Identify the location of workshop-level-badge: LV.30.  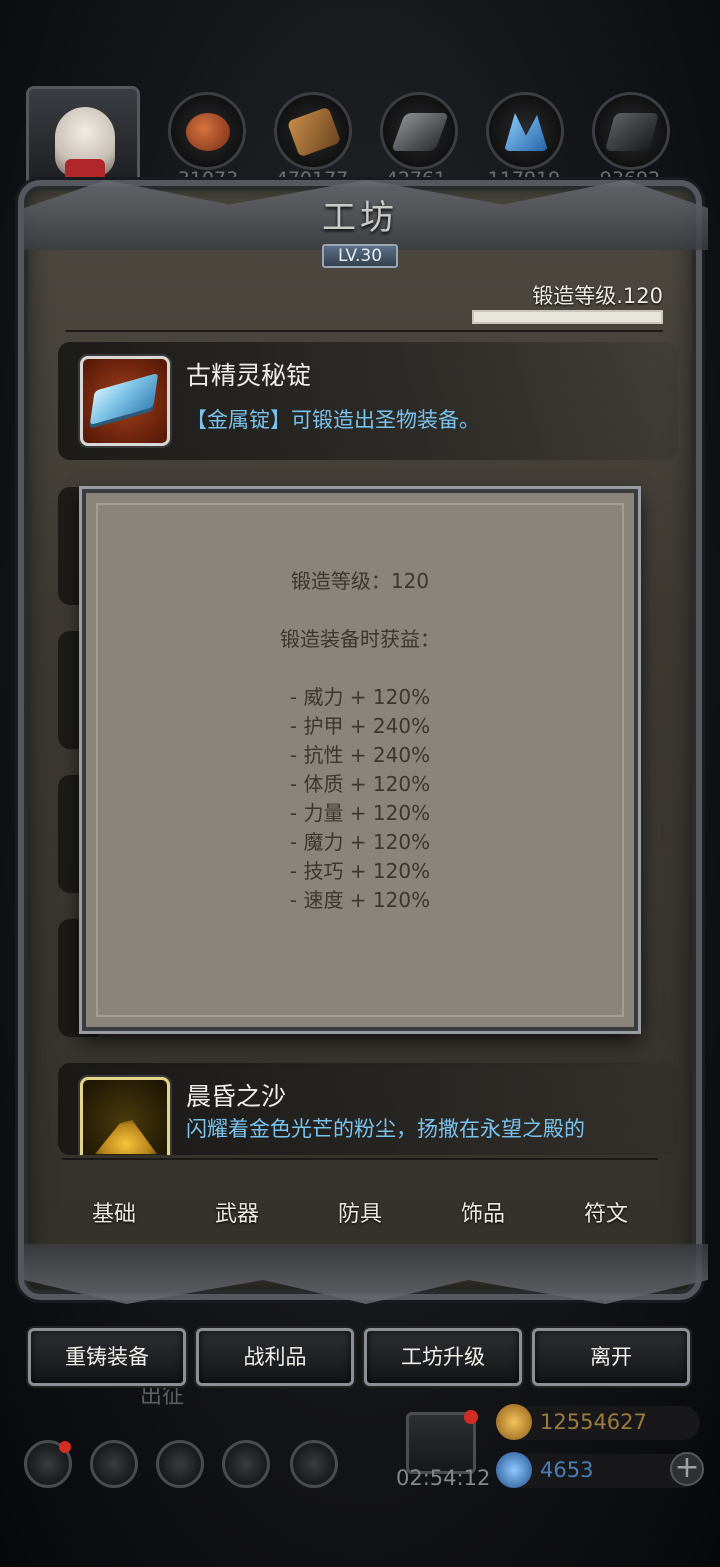
(360, 256).